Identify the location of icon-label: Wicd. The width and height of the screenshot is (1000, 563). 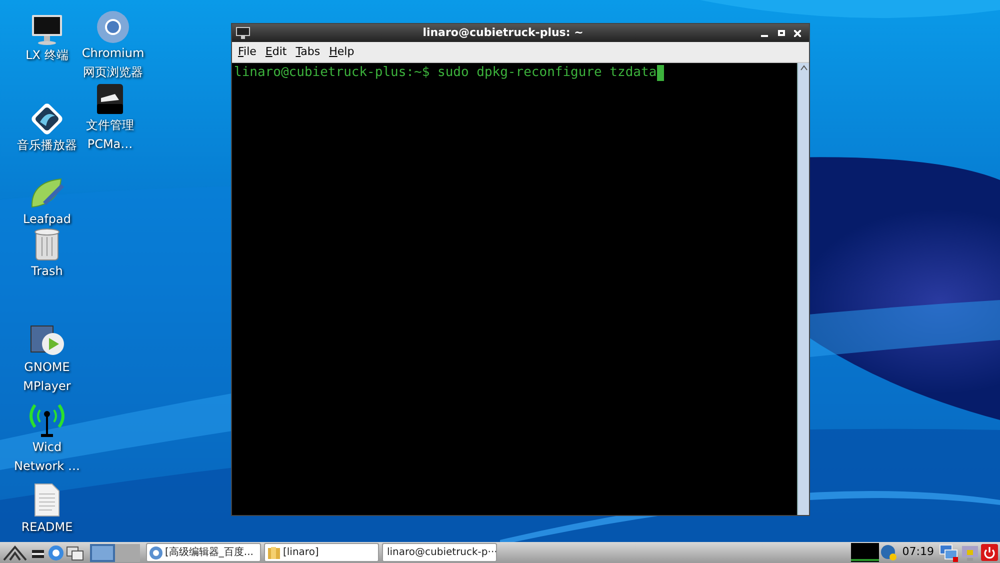
(47, 447).